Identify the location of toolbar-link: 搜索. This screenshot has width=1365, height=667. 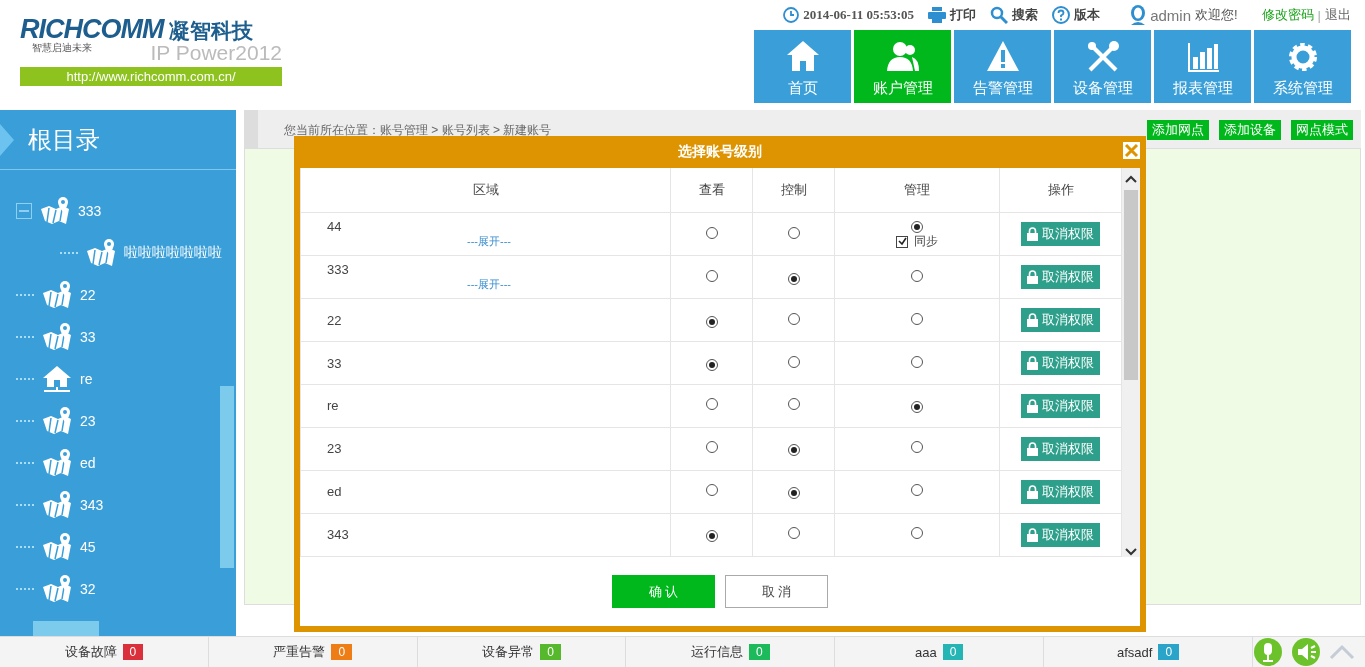
(1025, 15).